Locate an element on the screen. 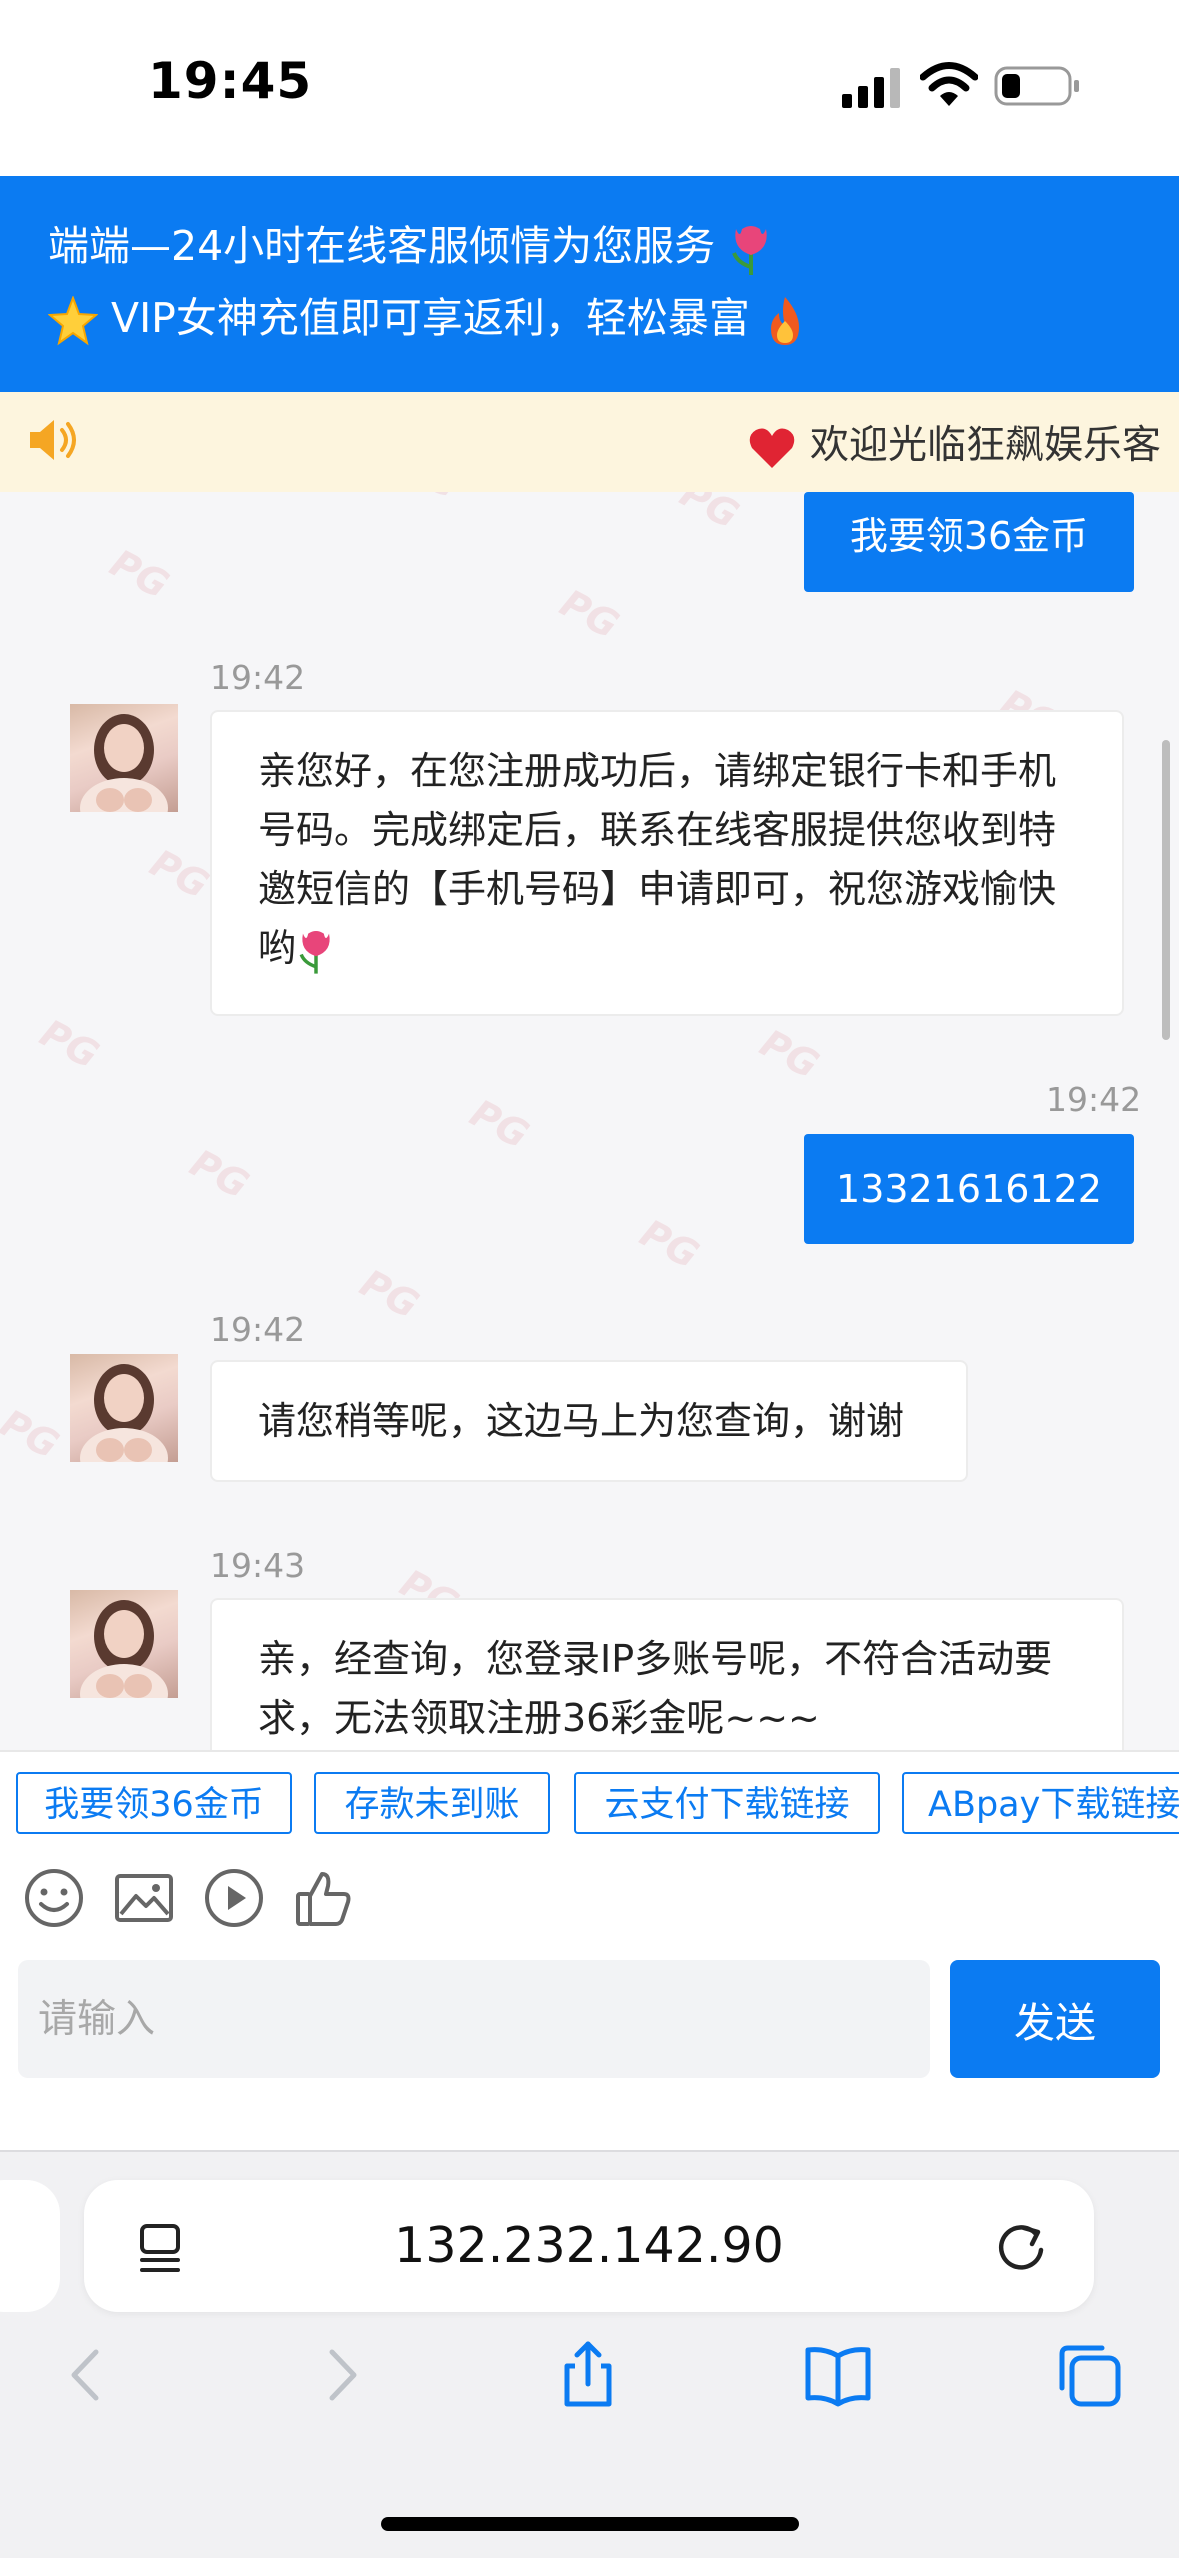 This screenshot has width=1179, height=2558. video-play-icon is located at coordinates (234, 1898).